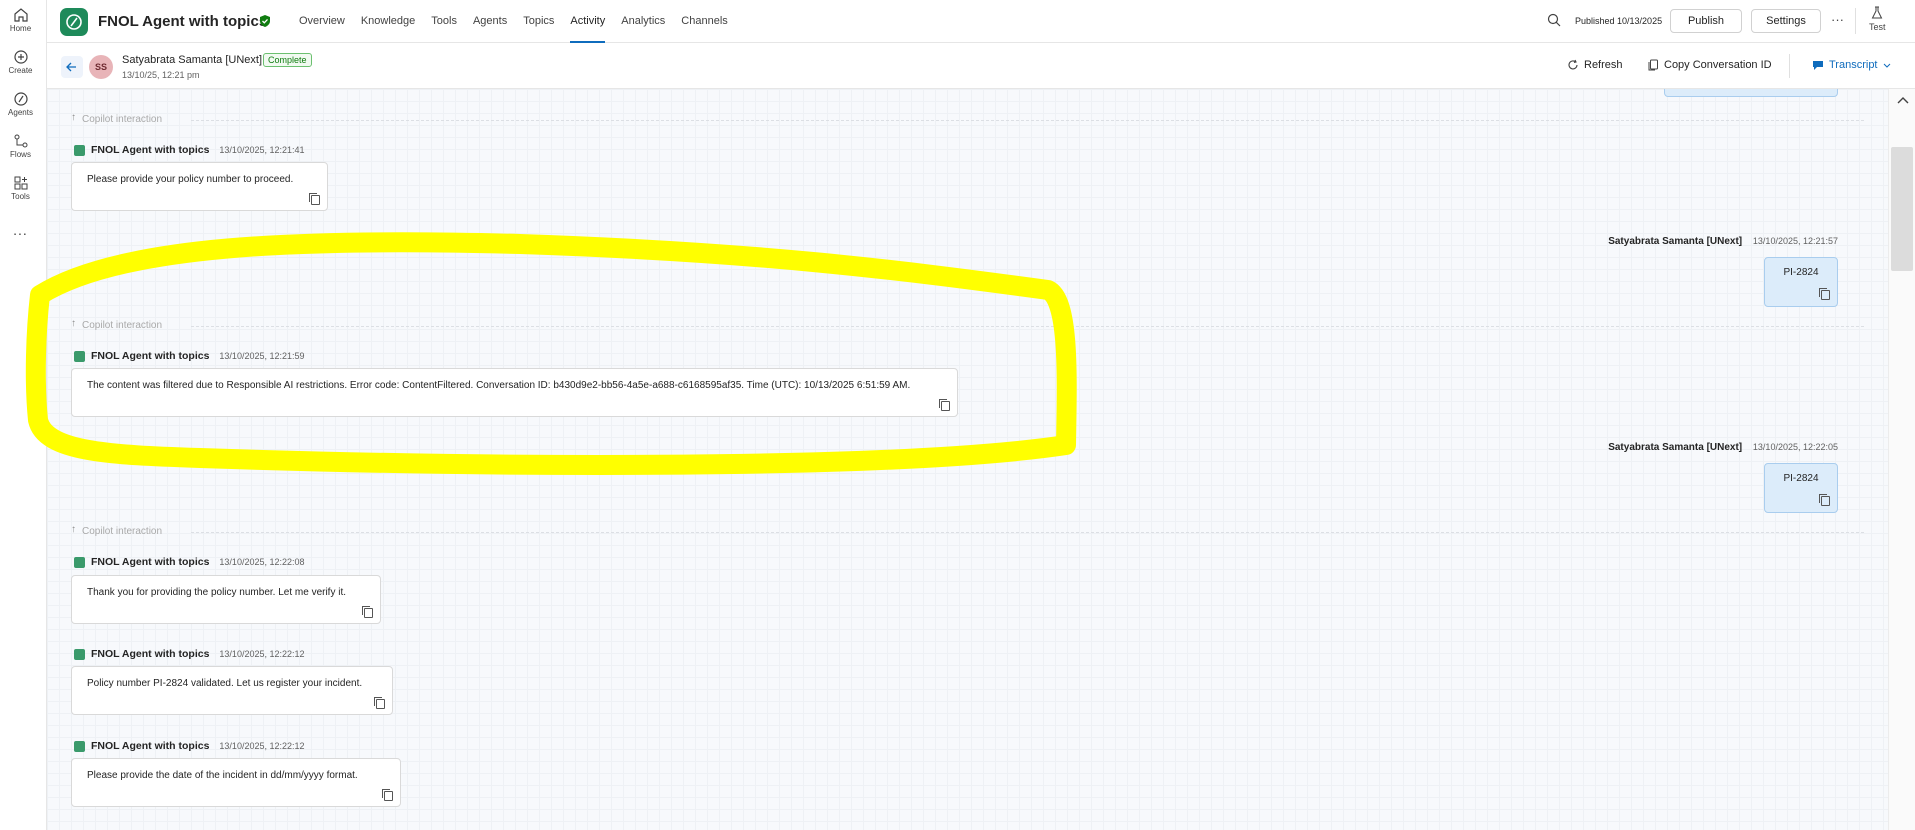 This screenshot has height=830, width=1915. What do you see at coordinates (1901, 459) in the screenshot?
I see `scrollbar` at bounding box center [1901, 459].